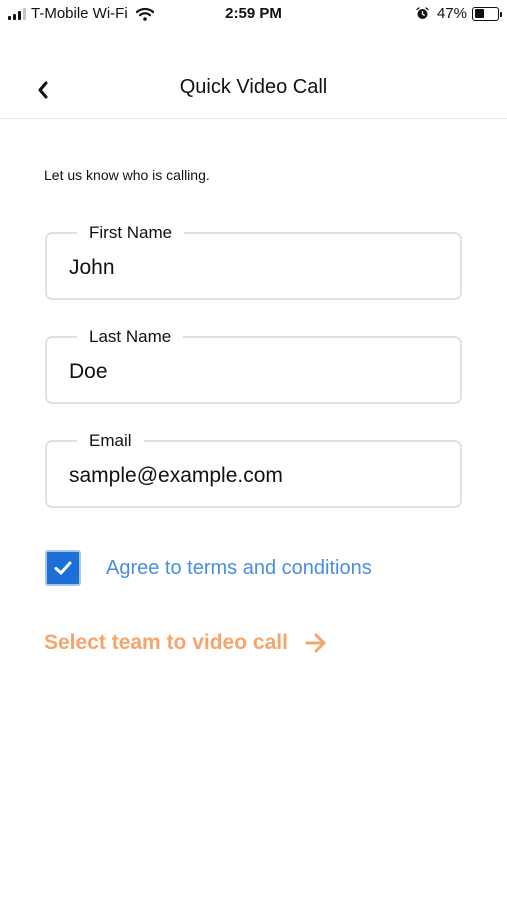 This screenshot has height=900, width=507. I want to click on email-input, so click(254, 476).